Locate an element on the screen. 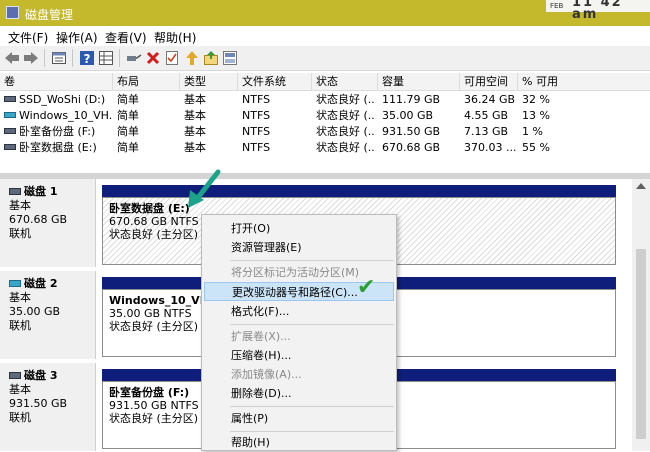 This screenshot has width=650, height=452. disk-1-name: 磁盘 1 is located at coordinates (41, 191).